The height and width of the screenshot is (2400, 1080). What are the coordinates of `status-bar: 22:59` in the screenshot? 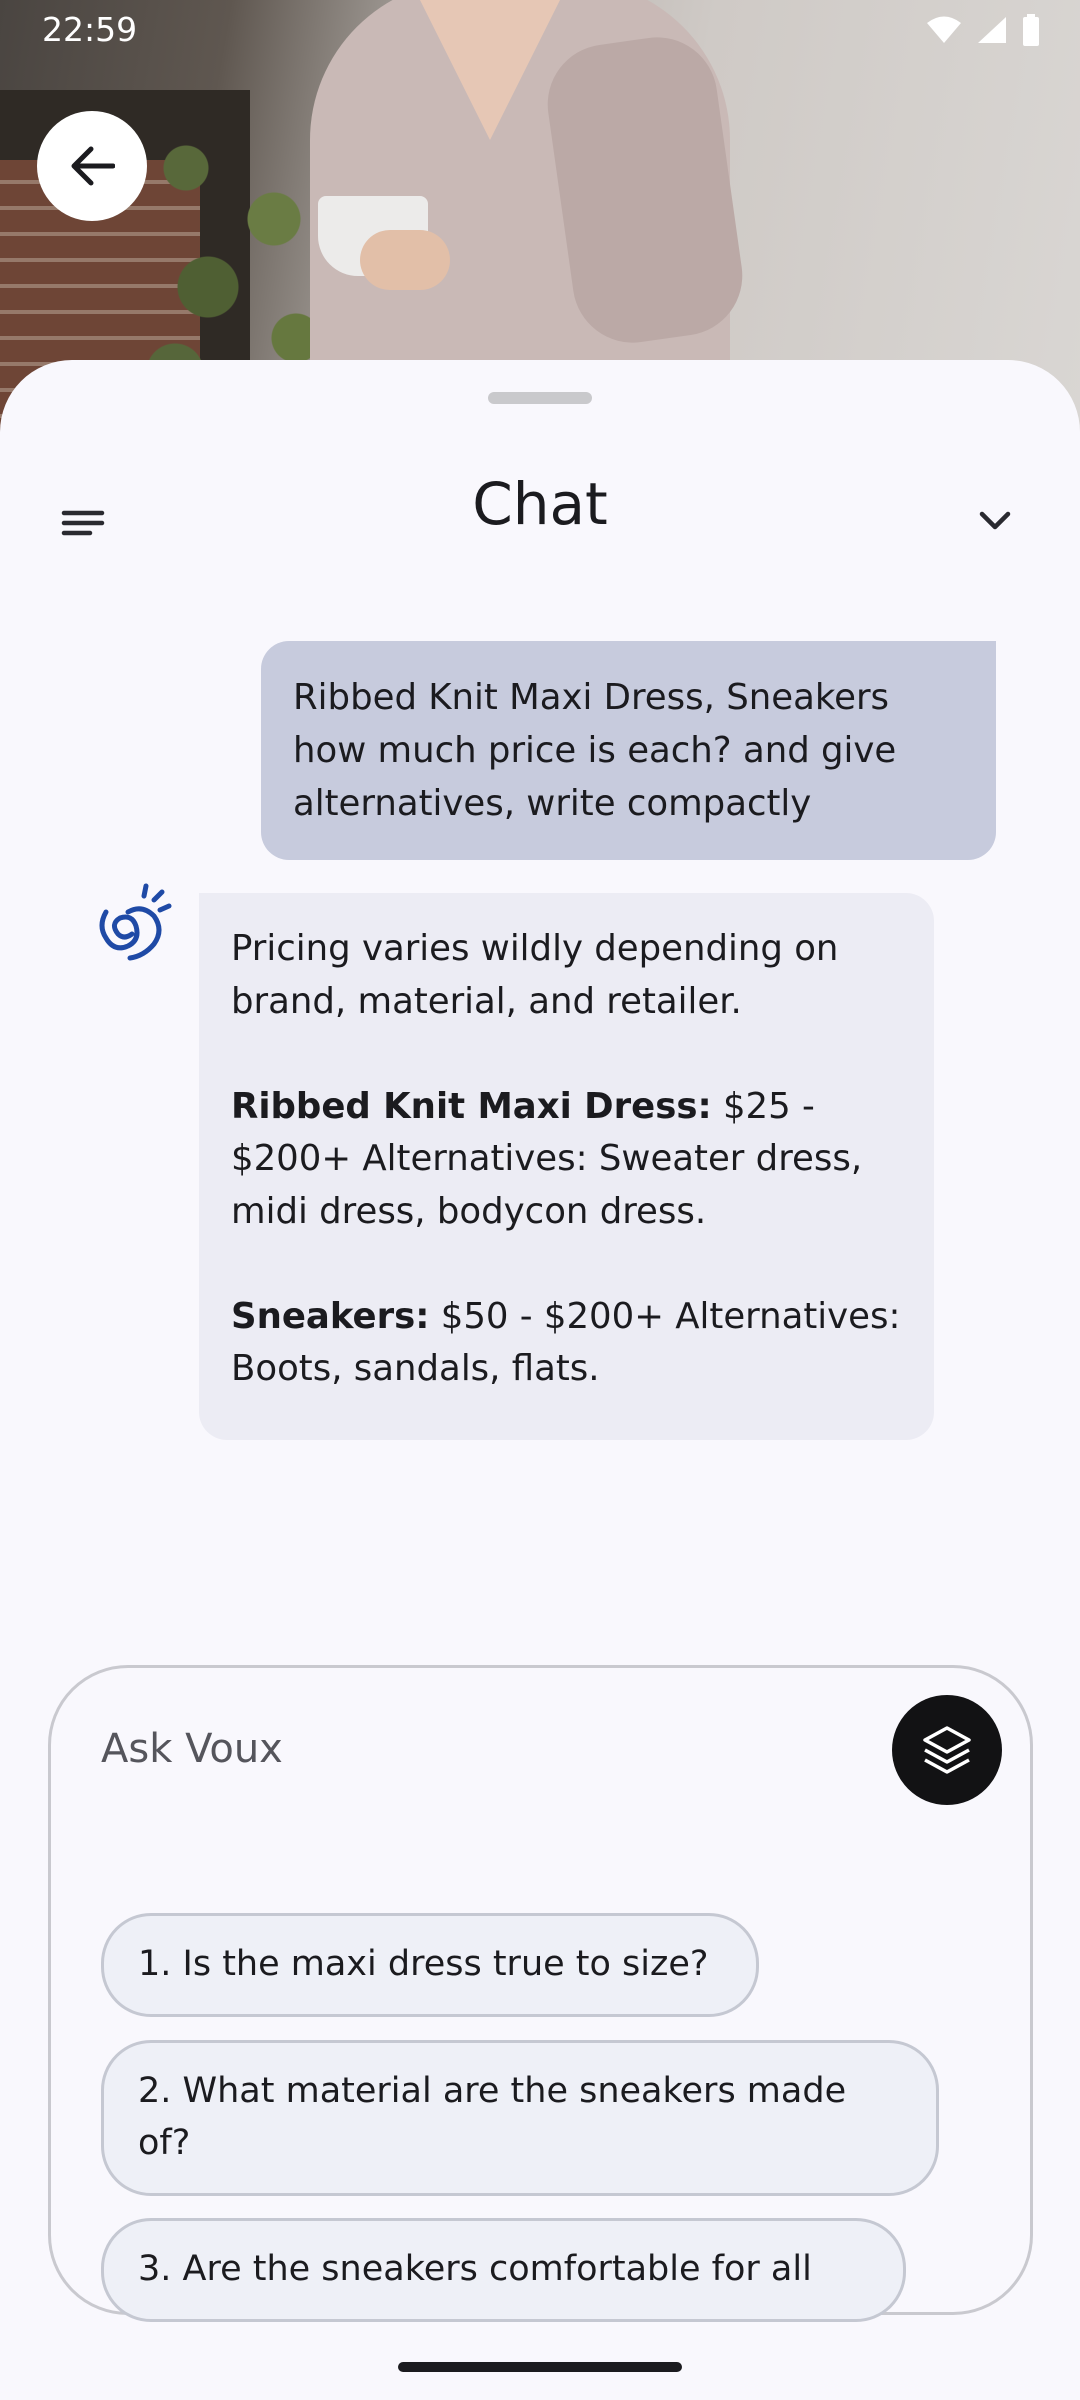 It's located at (540, 30).